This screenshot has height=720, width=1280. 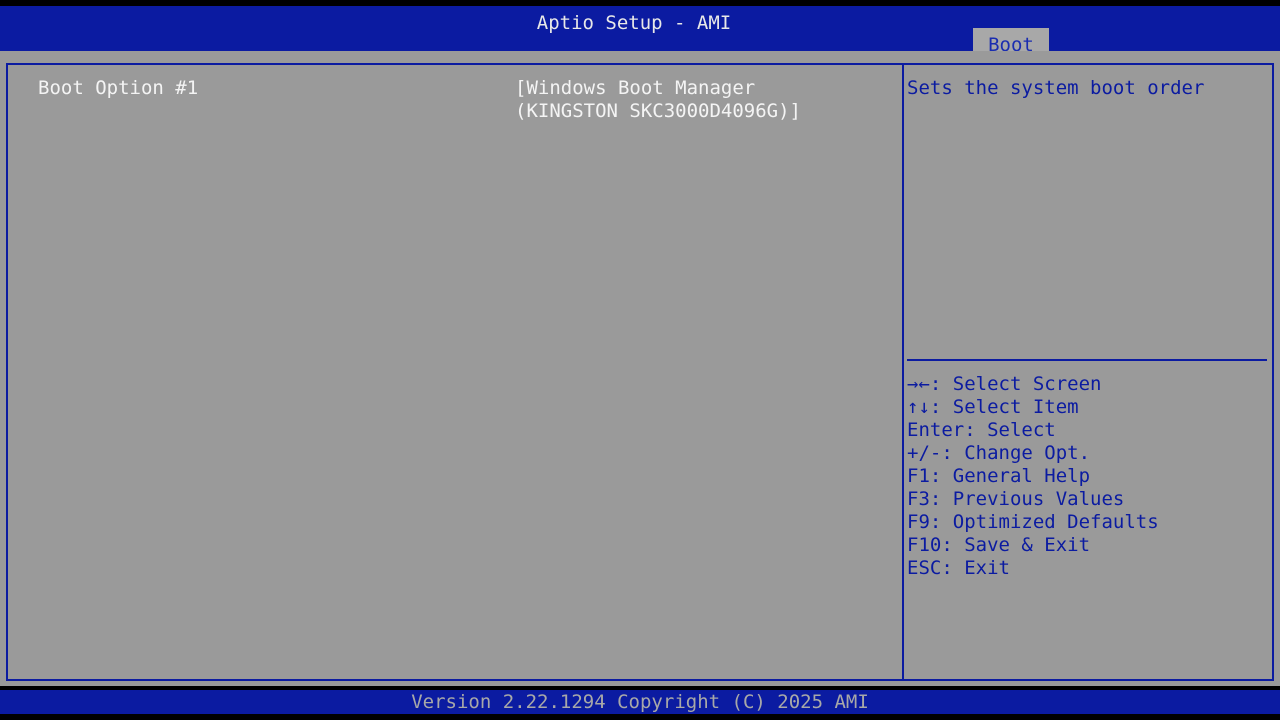 What do you see at coordinates (118, 88) in the screenshot?
I see `boot-option-1-label: Boot Option #1` at bounding box center [118, 88].